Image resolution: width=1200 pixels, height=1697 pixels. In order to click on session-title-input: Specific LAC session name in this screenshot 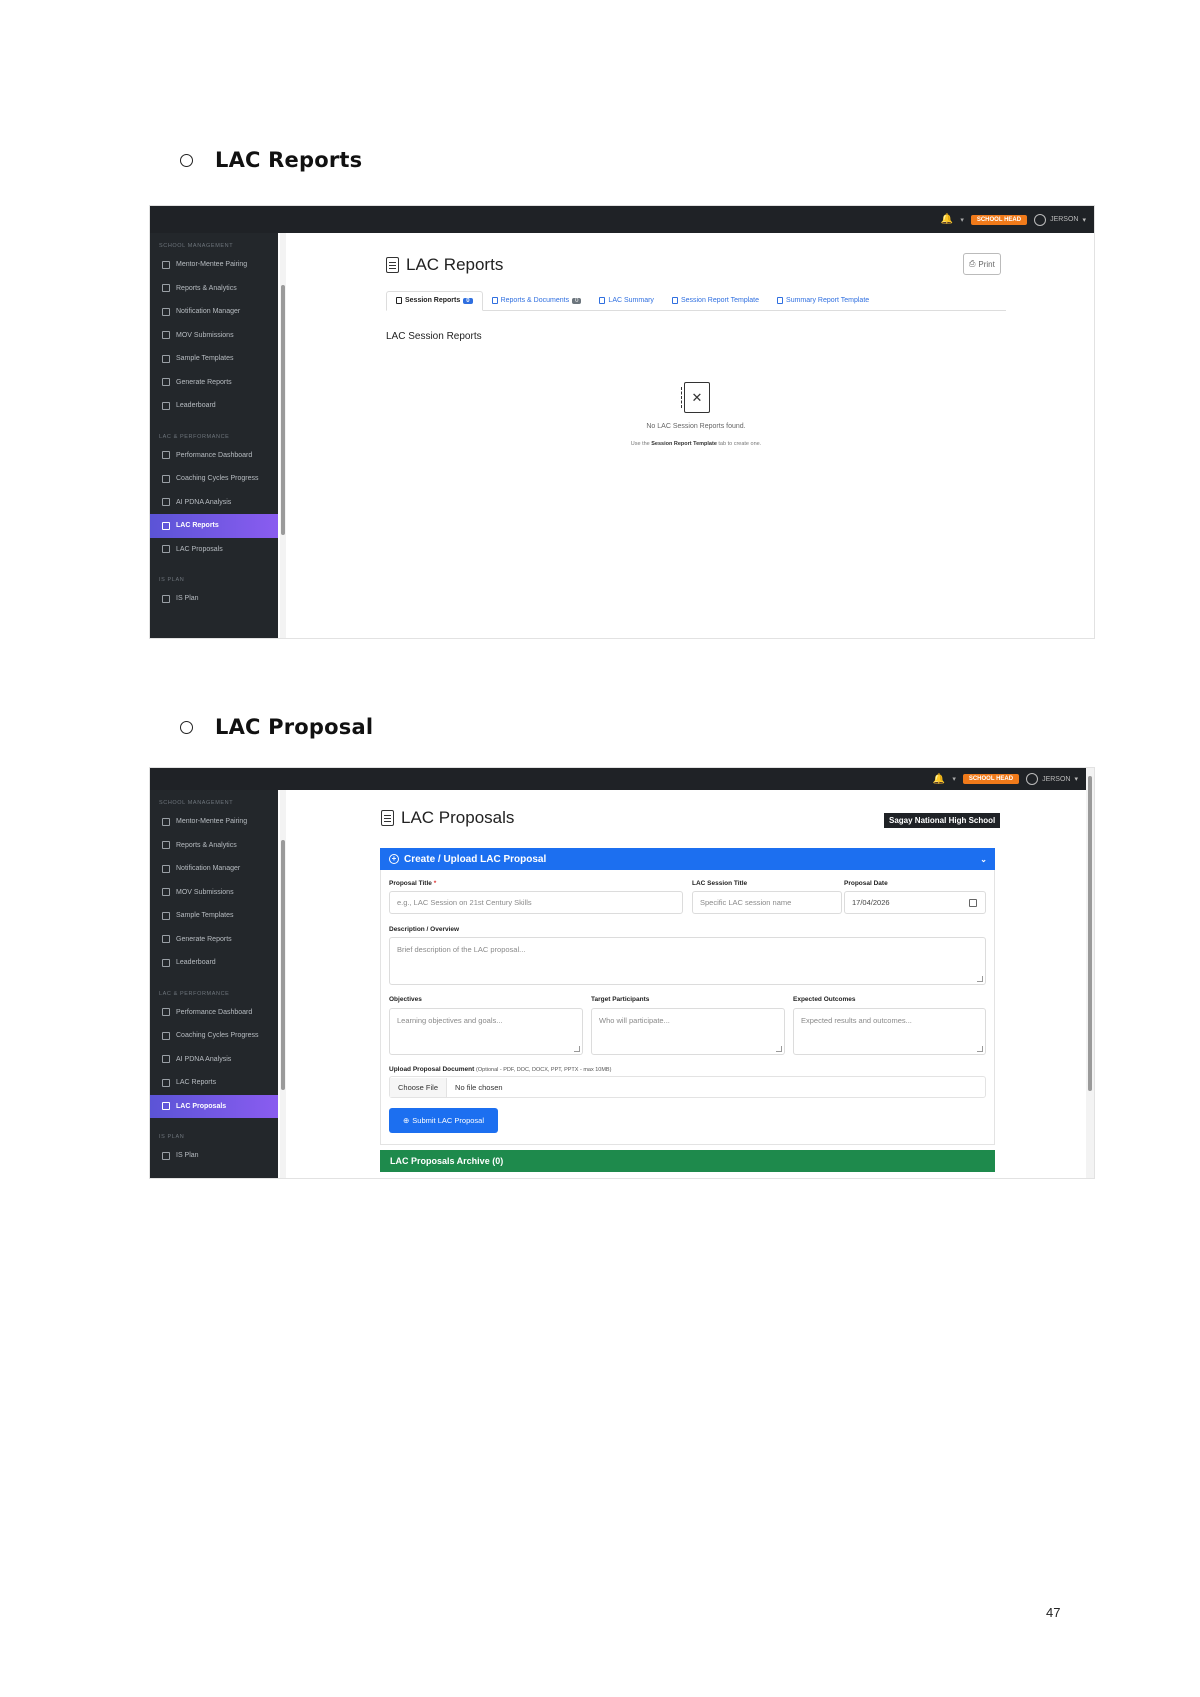, I will do `click(767, 902)`.